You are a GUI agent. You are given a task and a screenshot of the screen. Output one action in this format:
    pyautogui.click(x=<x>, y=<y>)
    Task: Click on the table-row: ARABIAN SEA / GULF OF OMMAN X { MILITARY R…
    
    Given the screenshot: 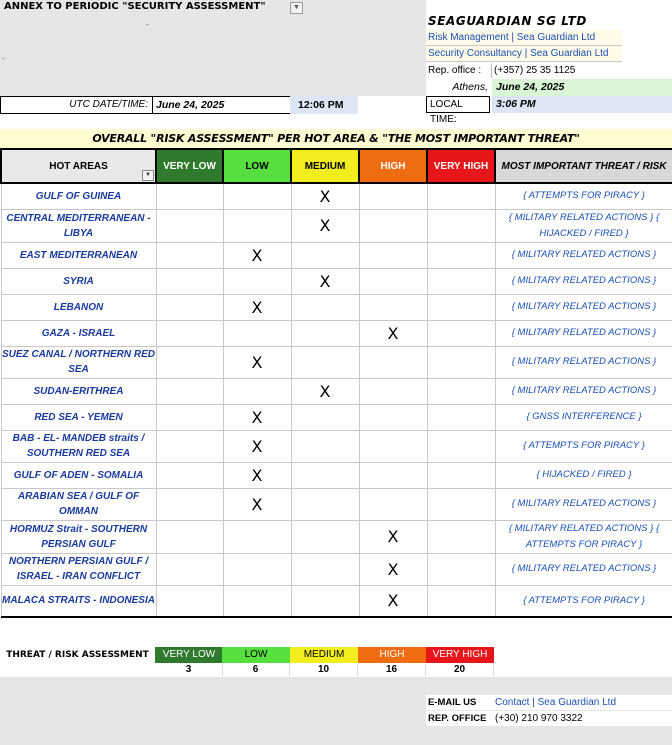 What is the action you would take?
    pyautogui.click(x=336, y=504)
    